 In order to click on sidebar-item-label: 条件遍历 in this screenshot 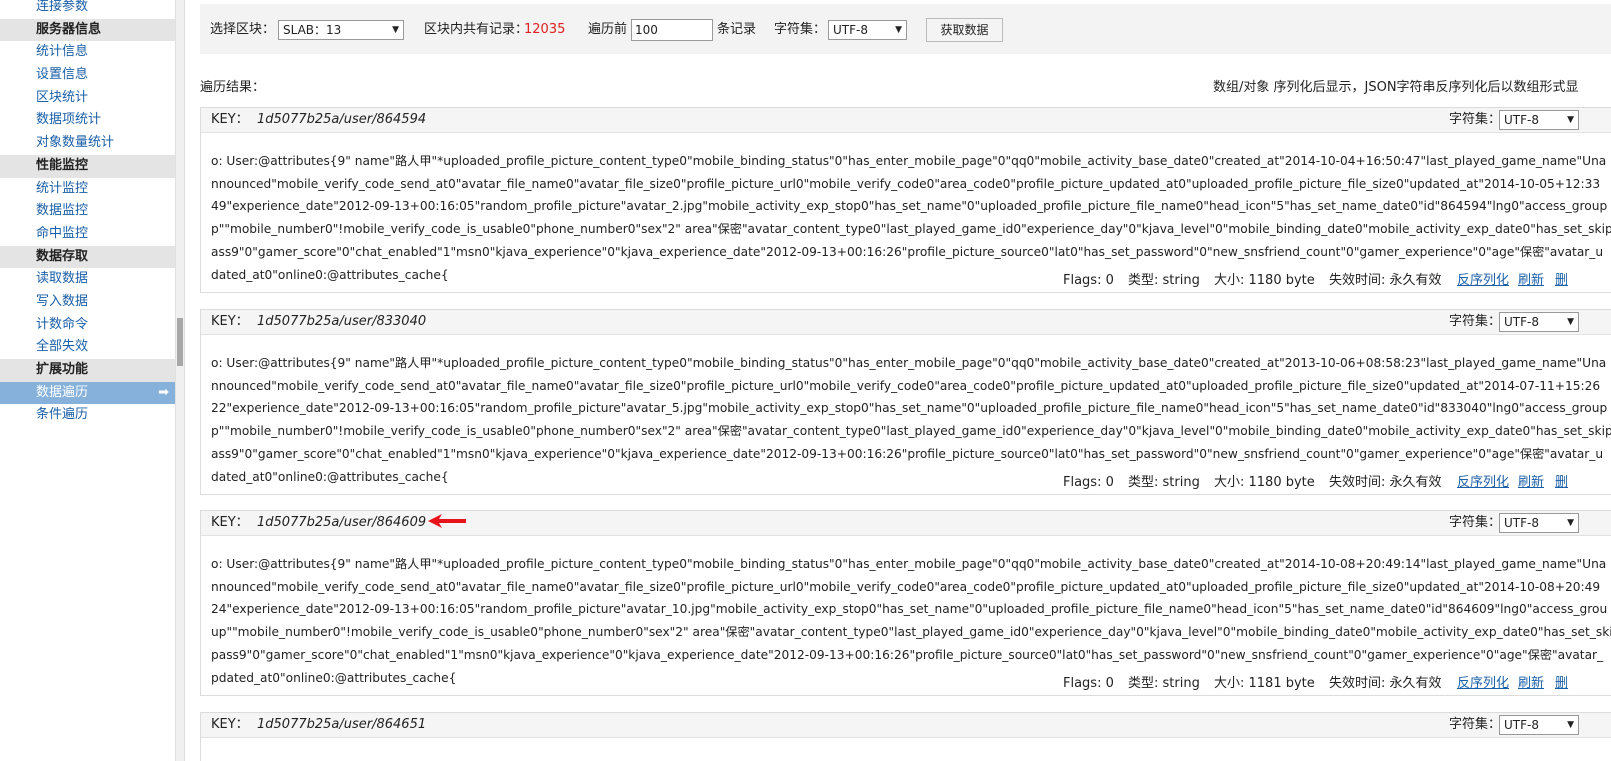, I will do `click(62, 415)`.